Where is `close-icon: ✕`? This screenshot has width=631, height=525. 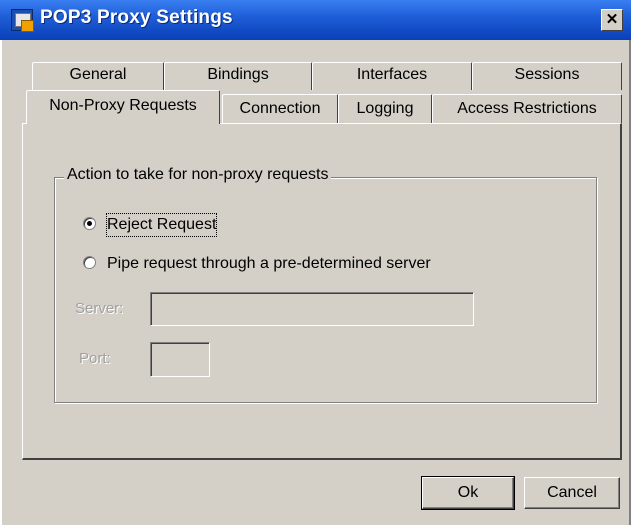
close-icon: ✕ is located at coordinates (612, 19).